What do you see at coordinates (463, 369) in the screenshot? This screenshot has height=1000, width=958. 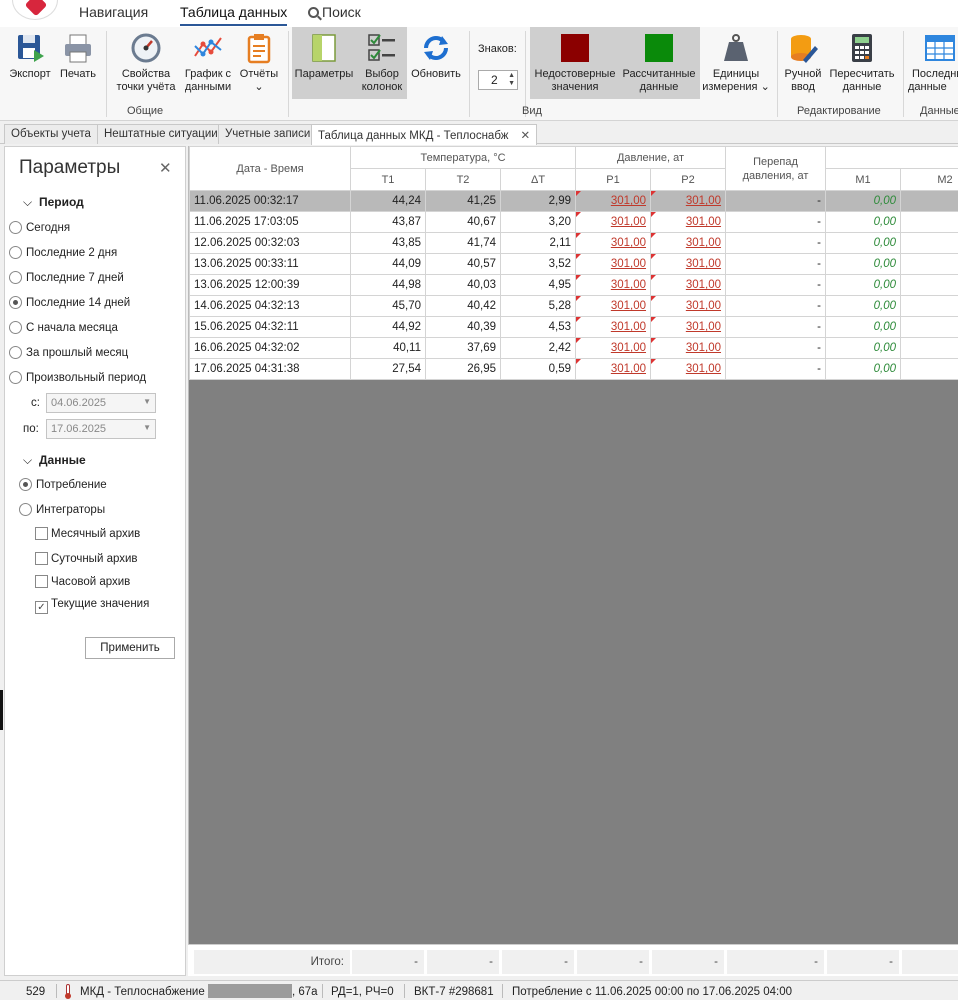 I see `cell-t2: 26,95` at bounding box center [463, 369].